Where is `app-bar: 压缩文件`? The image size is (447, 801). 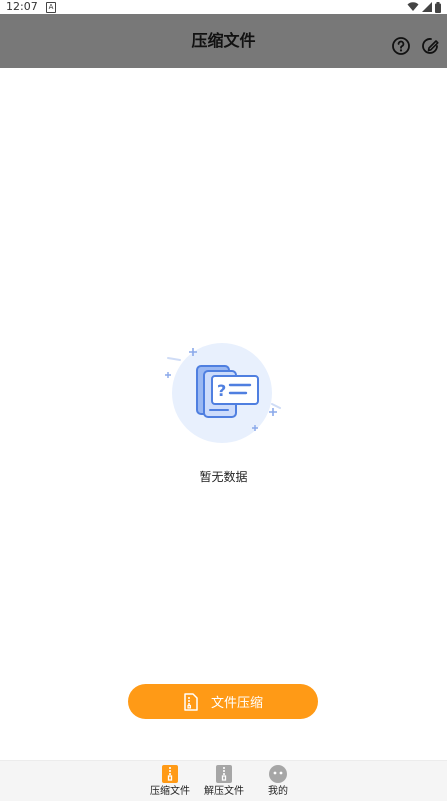 app-bar: 压缩文件 is located at coordinates (223, 41).